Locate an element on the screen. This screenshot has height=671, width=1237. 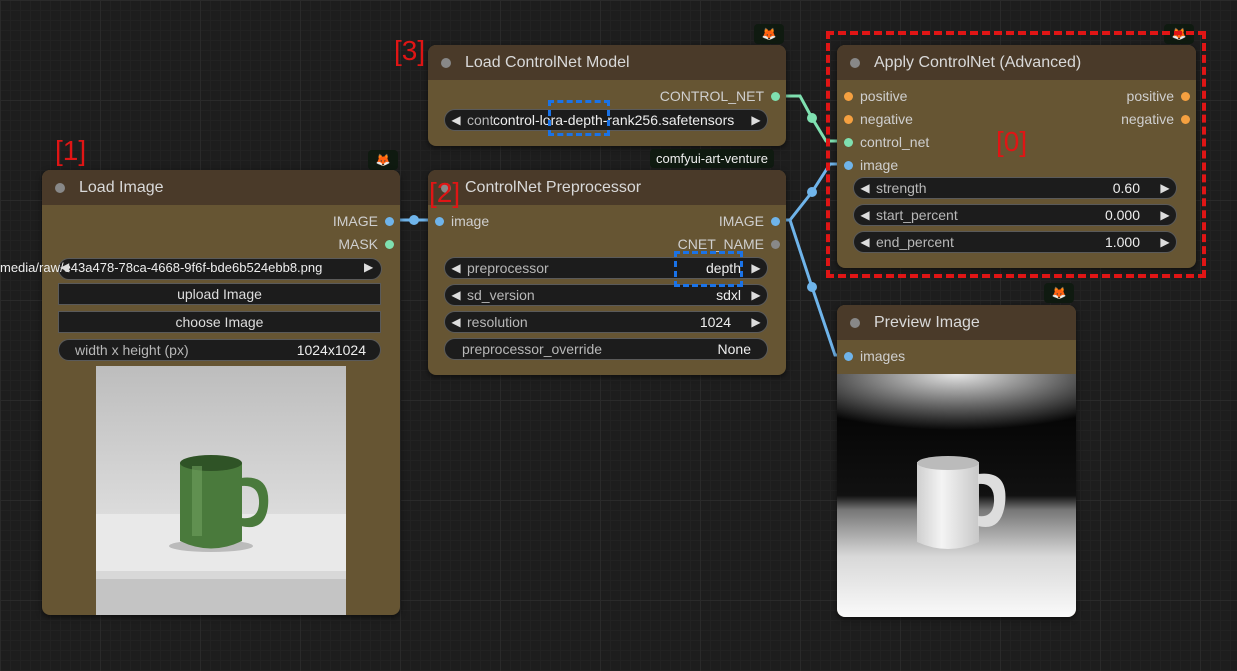
node-title-bar: Load Image is located at coordinates (221, 187).